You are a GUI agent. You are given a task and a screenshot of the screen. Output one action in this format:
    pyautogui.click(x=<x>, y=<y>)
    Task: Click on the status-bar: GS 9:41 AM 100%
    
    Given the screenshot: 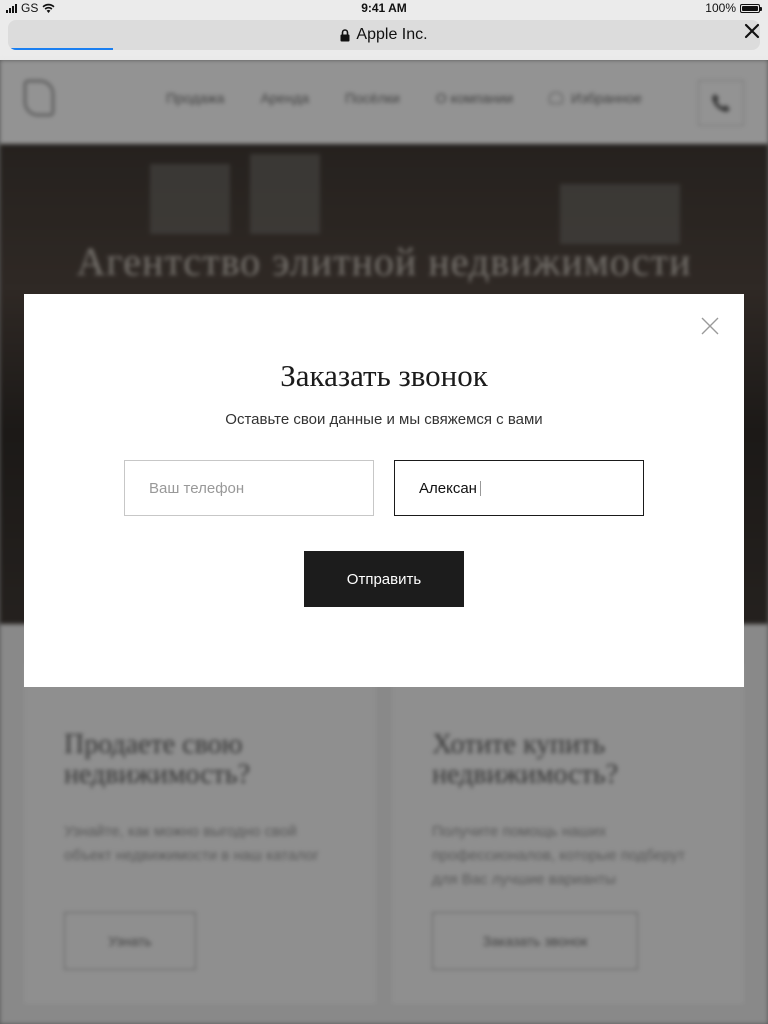 What is the action you would take?
    pyautogui.click(x=384, y=8)
    